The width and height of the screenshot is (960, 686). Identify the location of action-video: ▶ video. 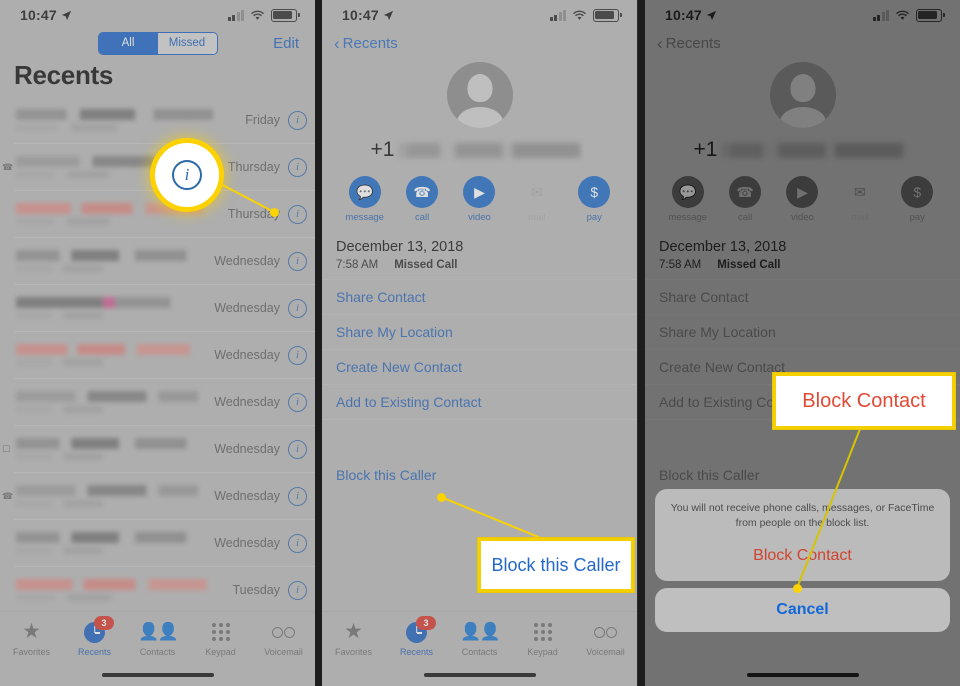
(479, 199).